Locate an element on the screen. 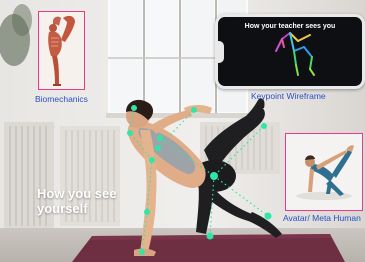 The height and width of the screenshot is (262, 365). keypoint-wireframe is located at coordinates (295, 54).